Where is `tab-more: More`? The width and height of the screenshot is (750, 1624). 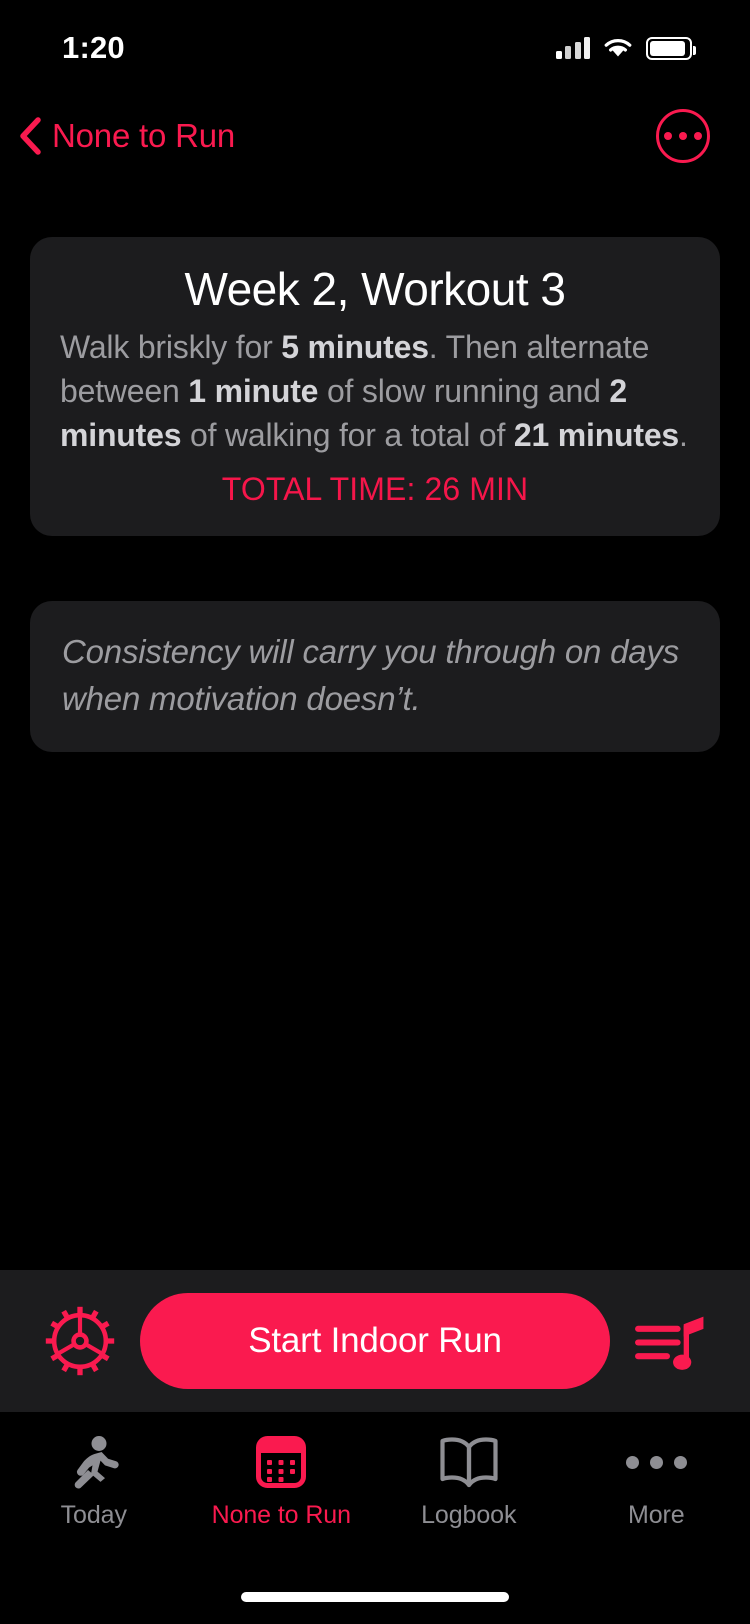 tab-more: More is located at coordinates (656, 1482).